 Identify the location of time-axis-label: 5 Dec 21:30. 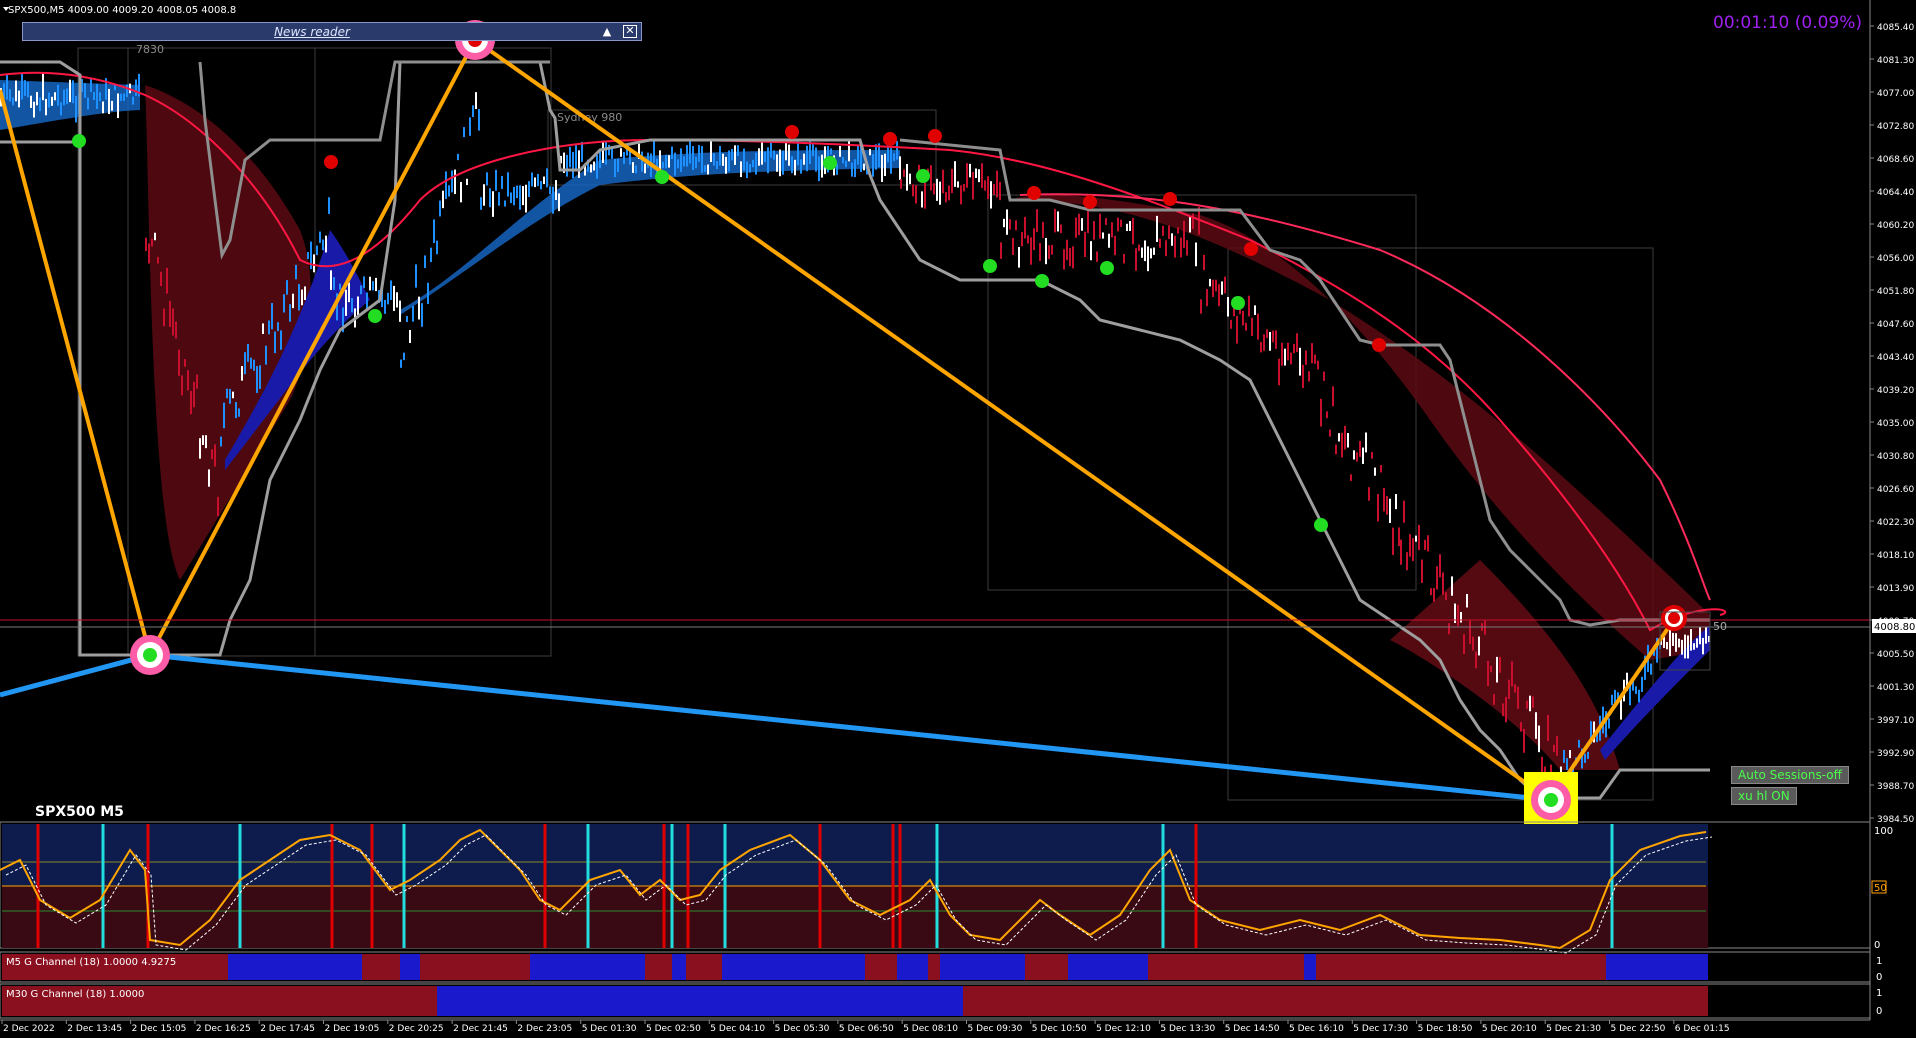
(1573, 1029).